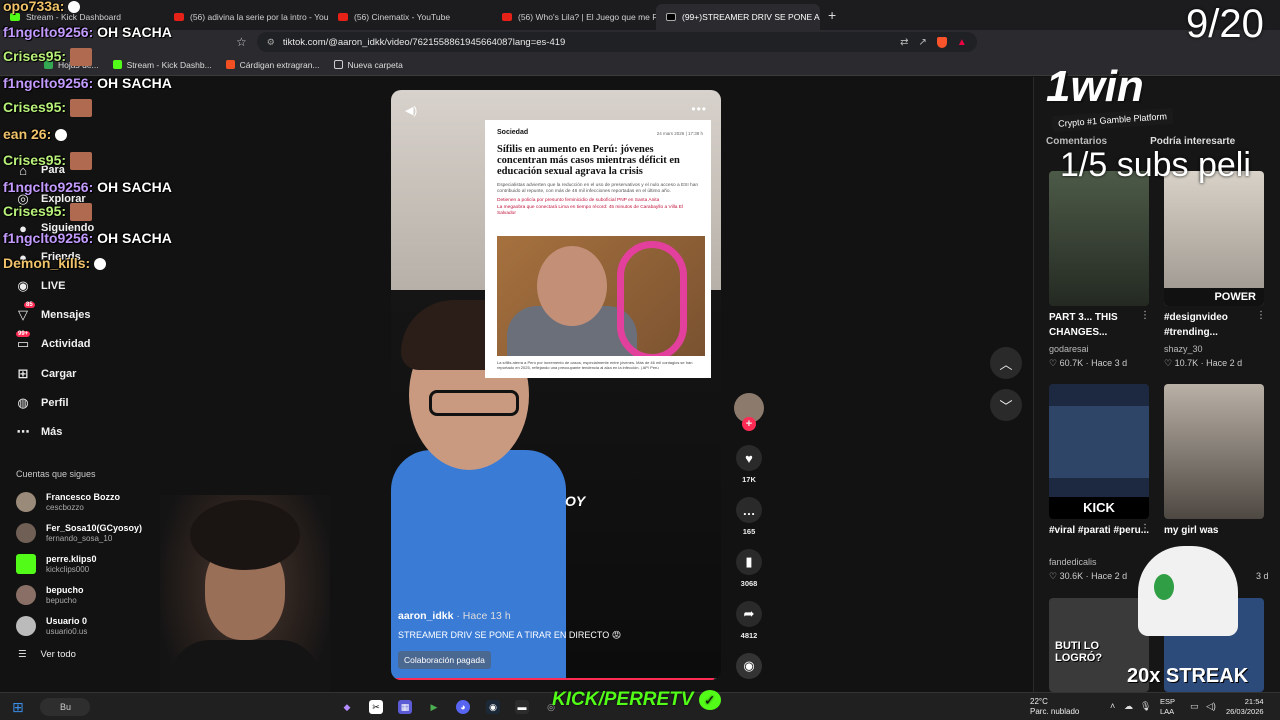 Image resolution: width=1280 pixels, height=720 pixels. What do you see at coordinates (574, 17) in the screenshot?
I see `tab-youtube-lila: (56) Who's Lila? | El Juego que me Re` at bounding box center [574, 17].